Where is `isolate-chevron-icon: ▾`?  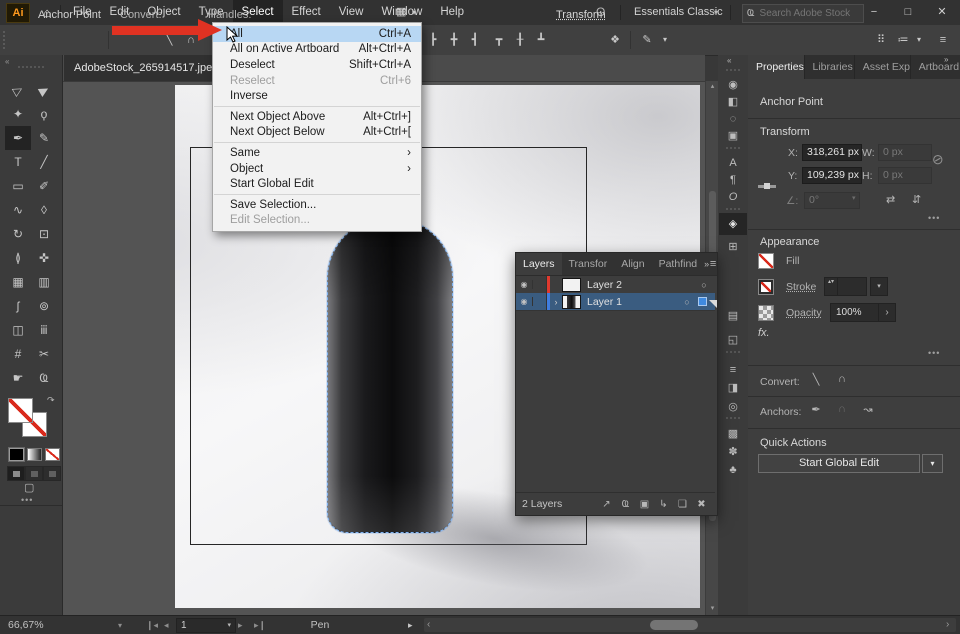 isolate-chevron-icon: ▾ is located at coordinates (665, 40).